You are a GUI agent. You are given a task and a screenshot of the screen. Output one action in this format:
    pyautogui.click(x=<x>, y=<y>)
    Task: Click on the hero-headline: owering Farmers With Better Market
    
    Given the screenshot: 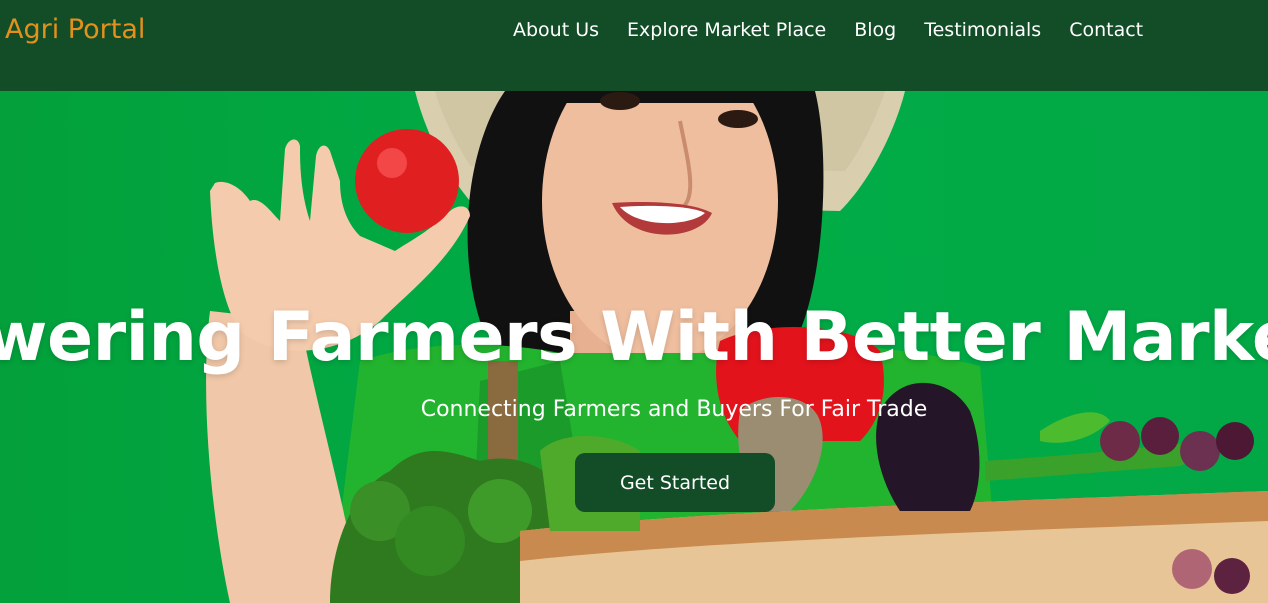 What is the action you would take?
    pyautogui.click(x=634, y=337)
    